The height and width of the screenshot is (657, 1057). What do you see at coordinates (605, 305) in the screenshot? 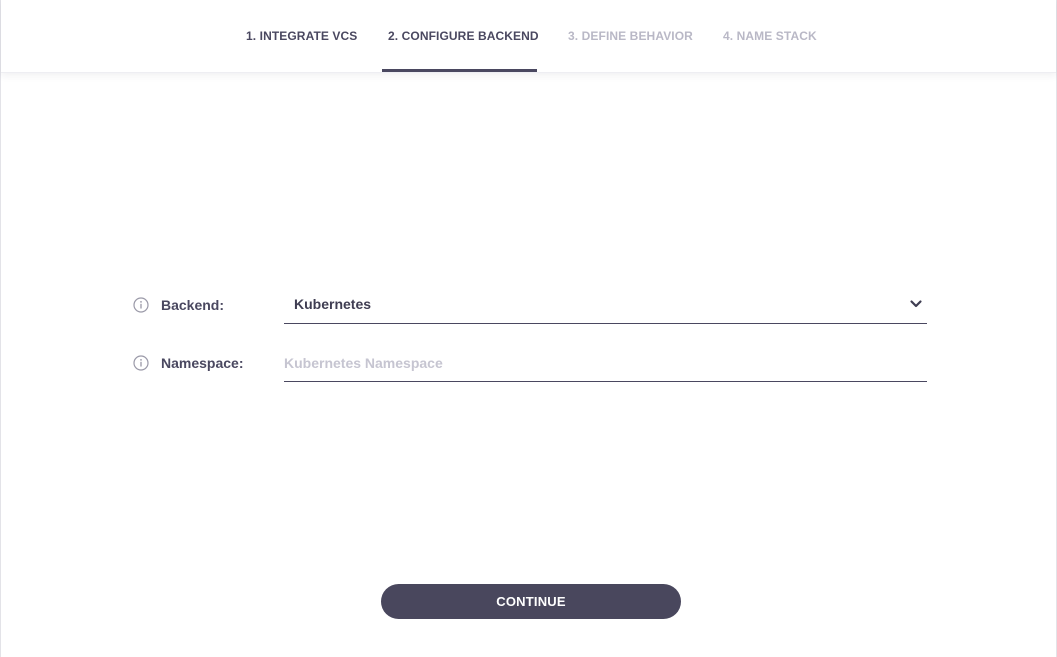
I see `backend-select: Kubernetes` at bounding box center [605, 305].